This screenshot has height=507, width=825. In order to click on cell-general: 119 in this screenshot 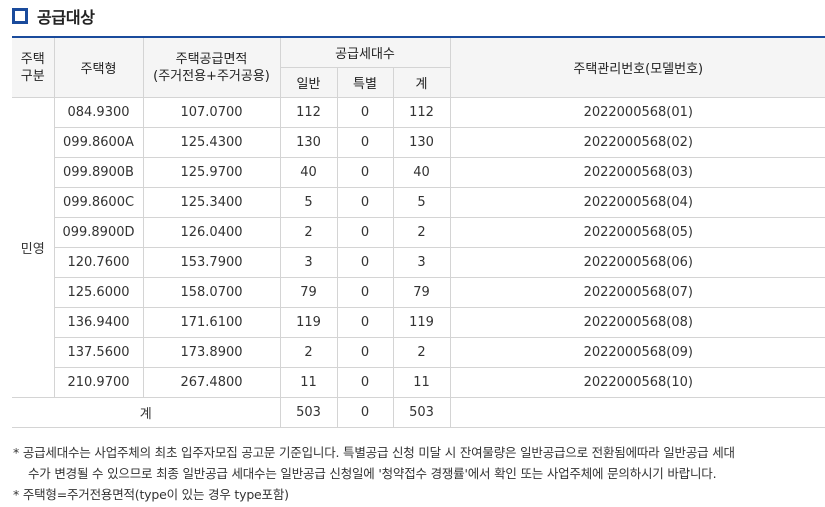, I will do `click(308, 322)`.